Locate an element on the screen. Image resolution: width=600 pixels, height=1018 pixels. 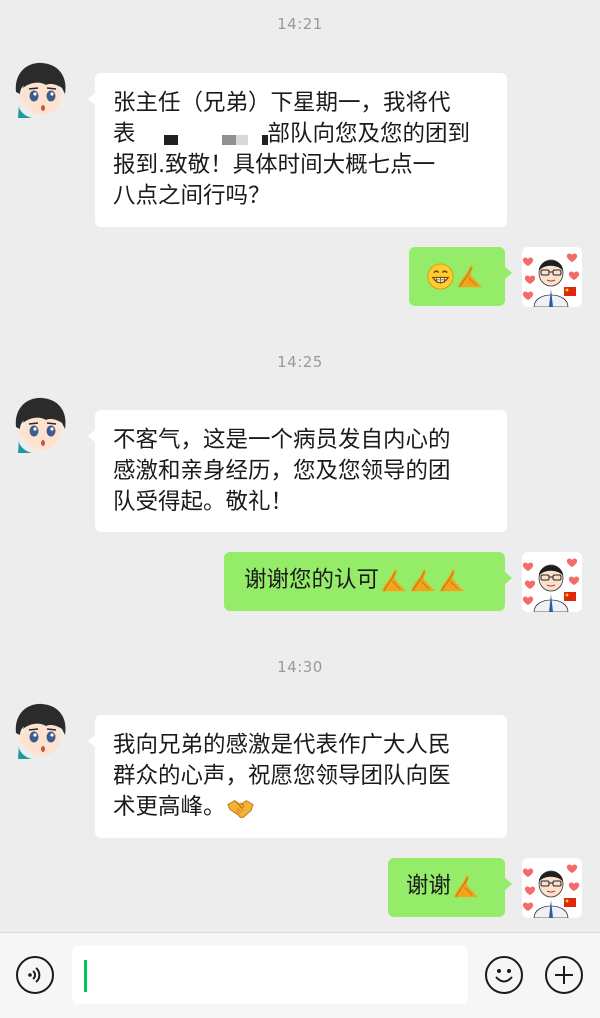
timestamp: 14:25 is located at coordinates (300, 362).